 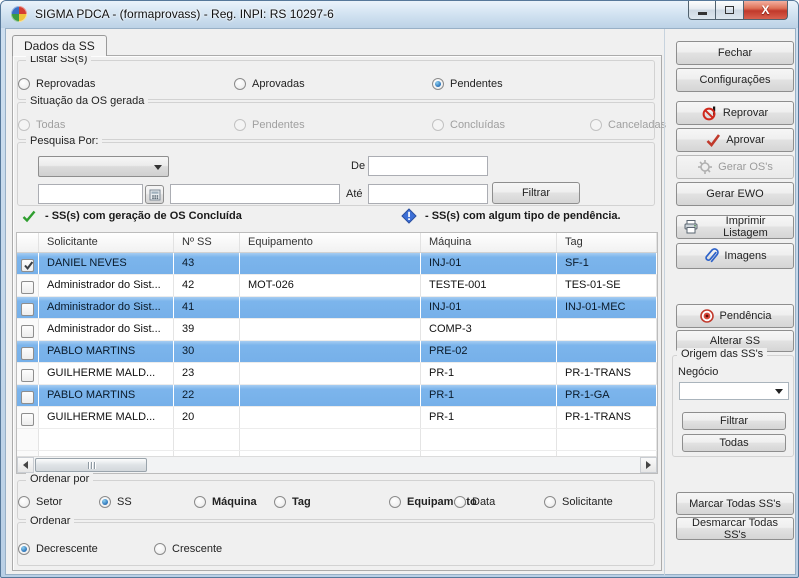 What do you see at coordinates (735, 256) in the screenshot?
I see `imagens-button: Imagens` at bounding box center [735, 256].